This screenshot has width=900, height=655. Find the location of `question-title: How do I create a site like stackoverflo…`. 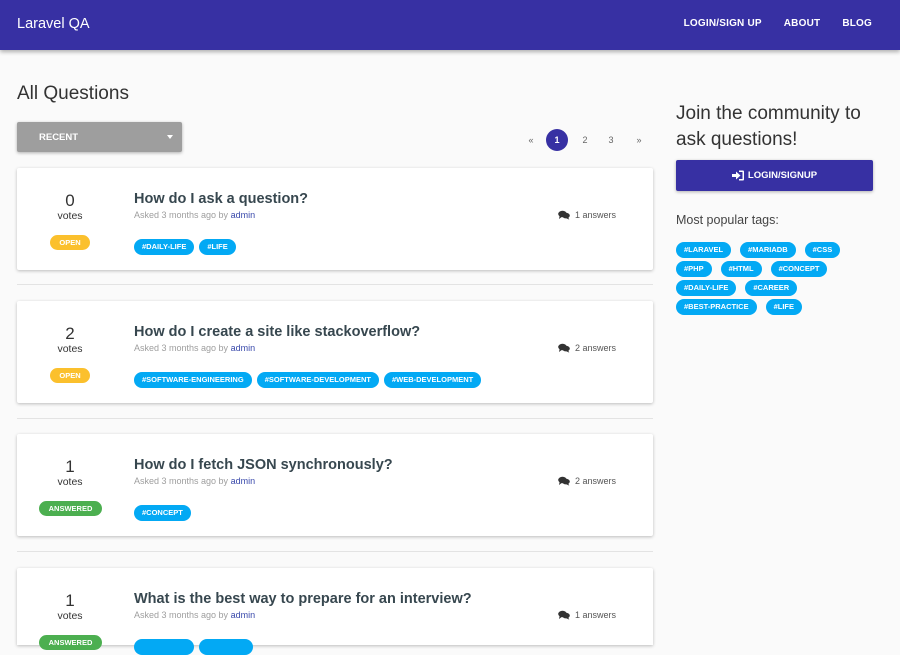

question-title: How do I create a site like stackoverflo… is located at coordinates (277, 332).